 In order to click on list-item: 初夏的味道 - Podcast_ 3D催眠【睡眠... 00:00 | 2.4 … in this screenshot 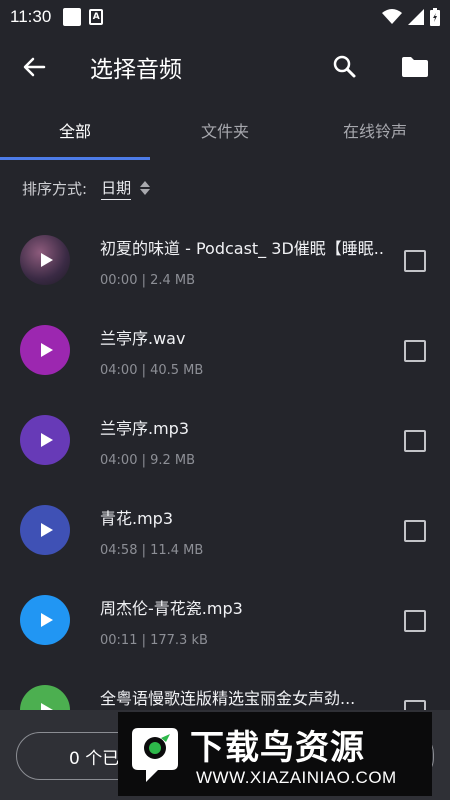, I will do `click(225, 260)`.